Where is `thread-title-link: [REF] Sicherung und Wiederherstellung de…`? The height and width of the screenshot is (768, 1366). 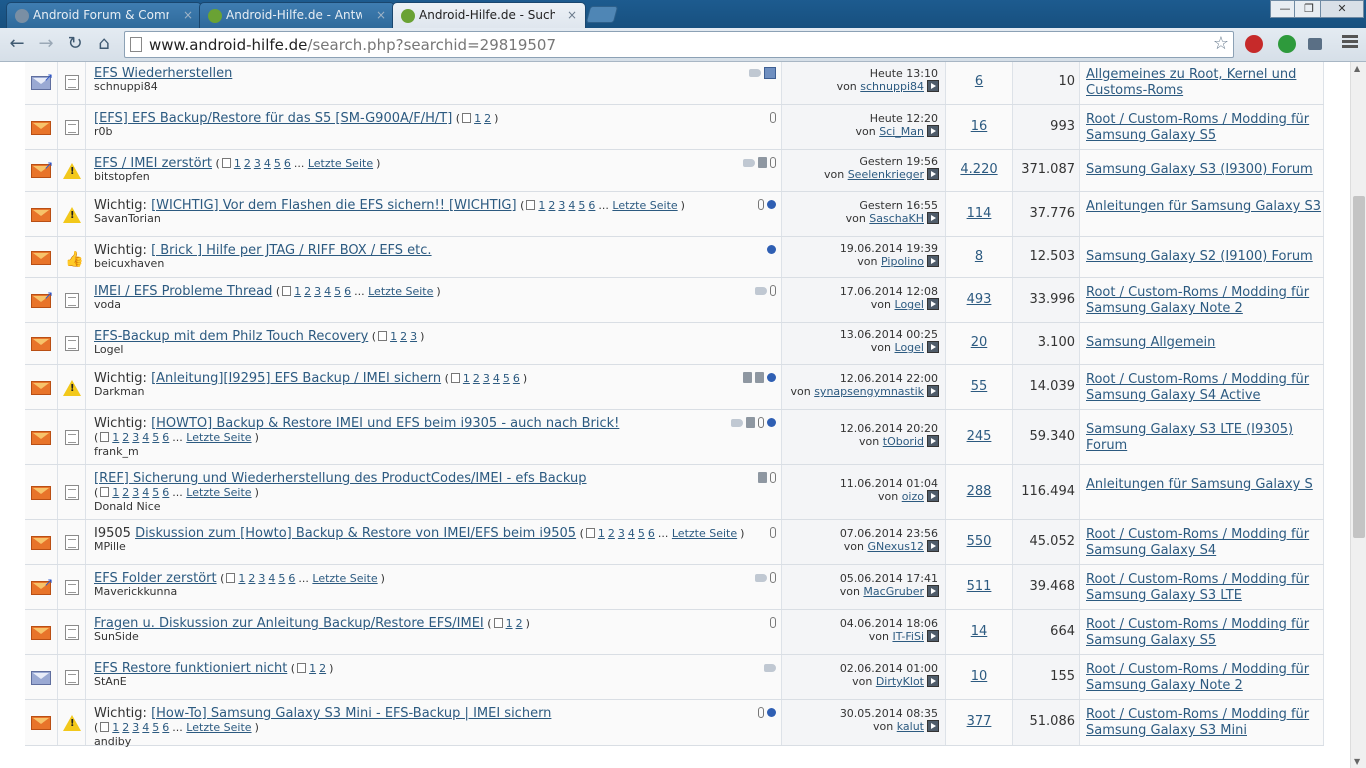 thread-title-link: [REF] Sicherung und Wiederherstellung de… is located at coordinates (340, 478).